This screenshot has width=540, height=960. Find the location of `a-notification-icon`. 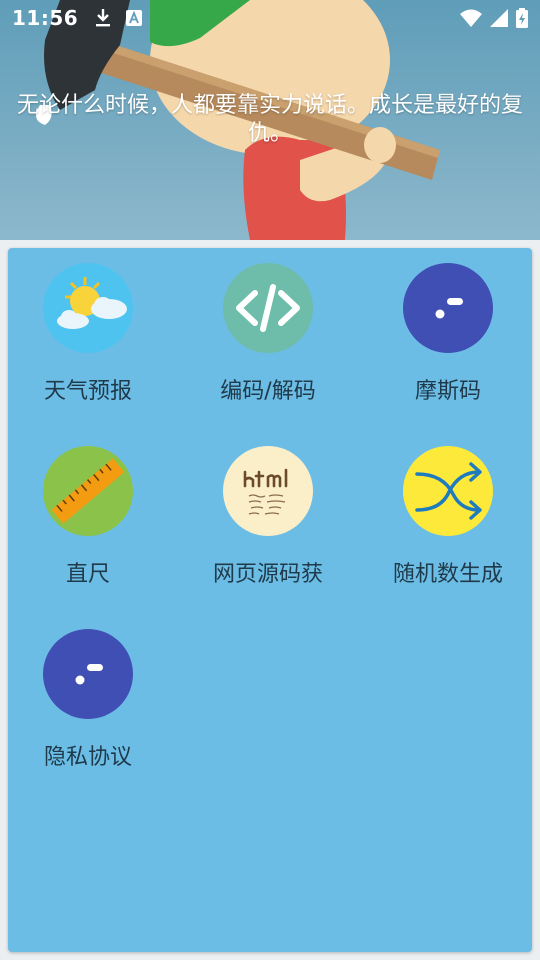

a-notification-icon is located at coordinates (134, 18).